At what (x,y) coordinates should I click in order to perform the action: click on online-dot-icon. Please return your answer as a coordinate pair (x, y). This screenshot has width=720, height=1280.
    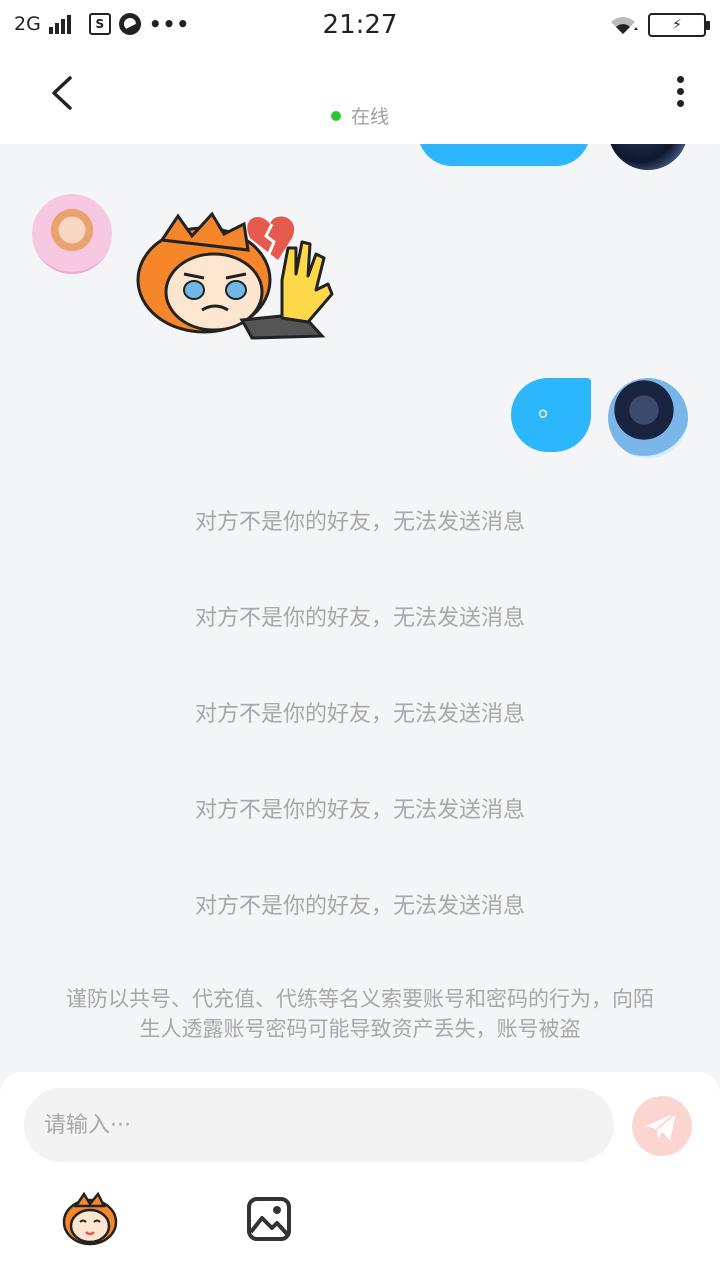
    Looking at the image, I should click on (335, 115).